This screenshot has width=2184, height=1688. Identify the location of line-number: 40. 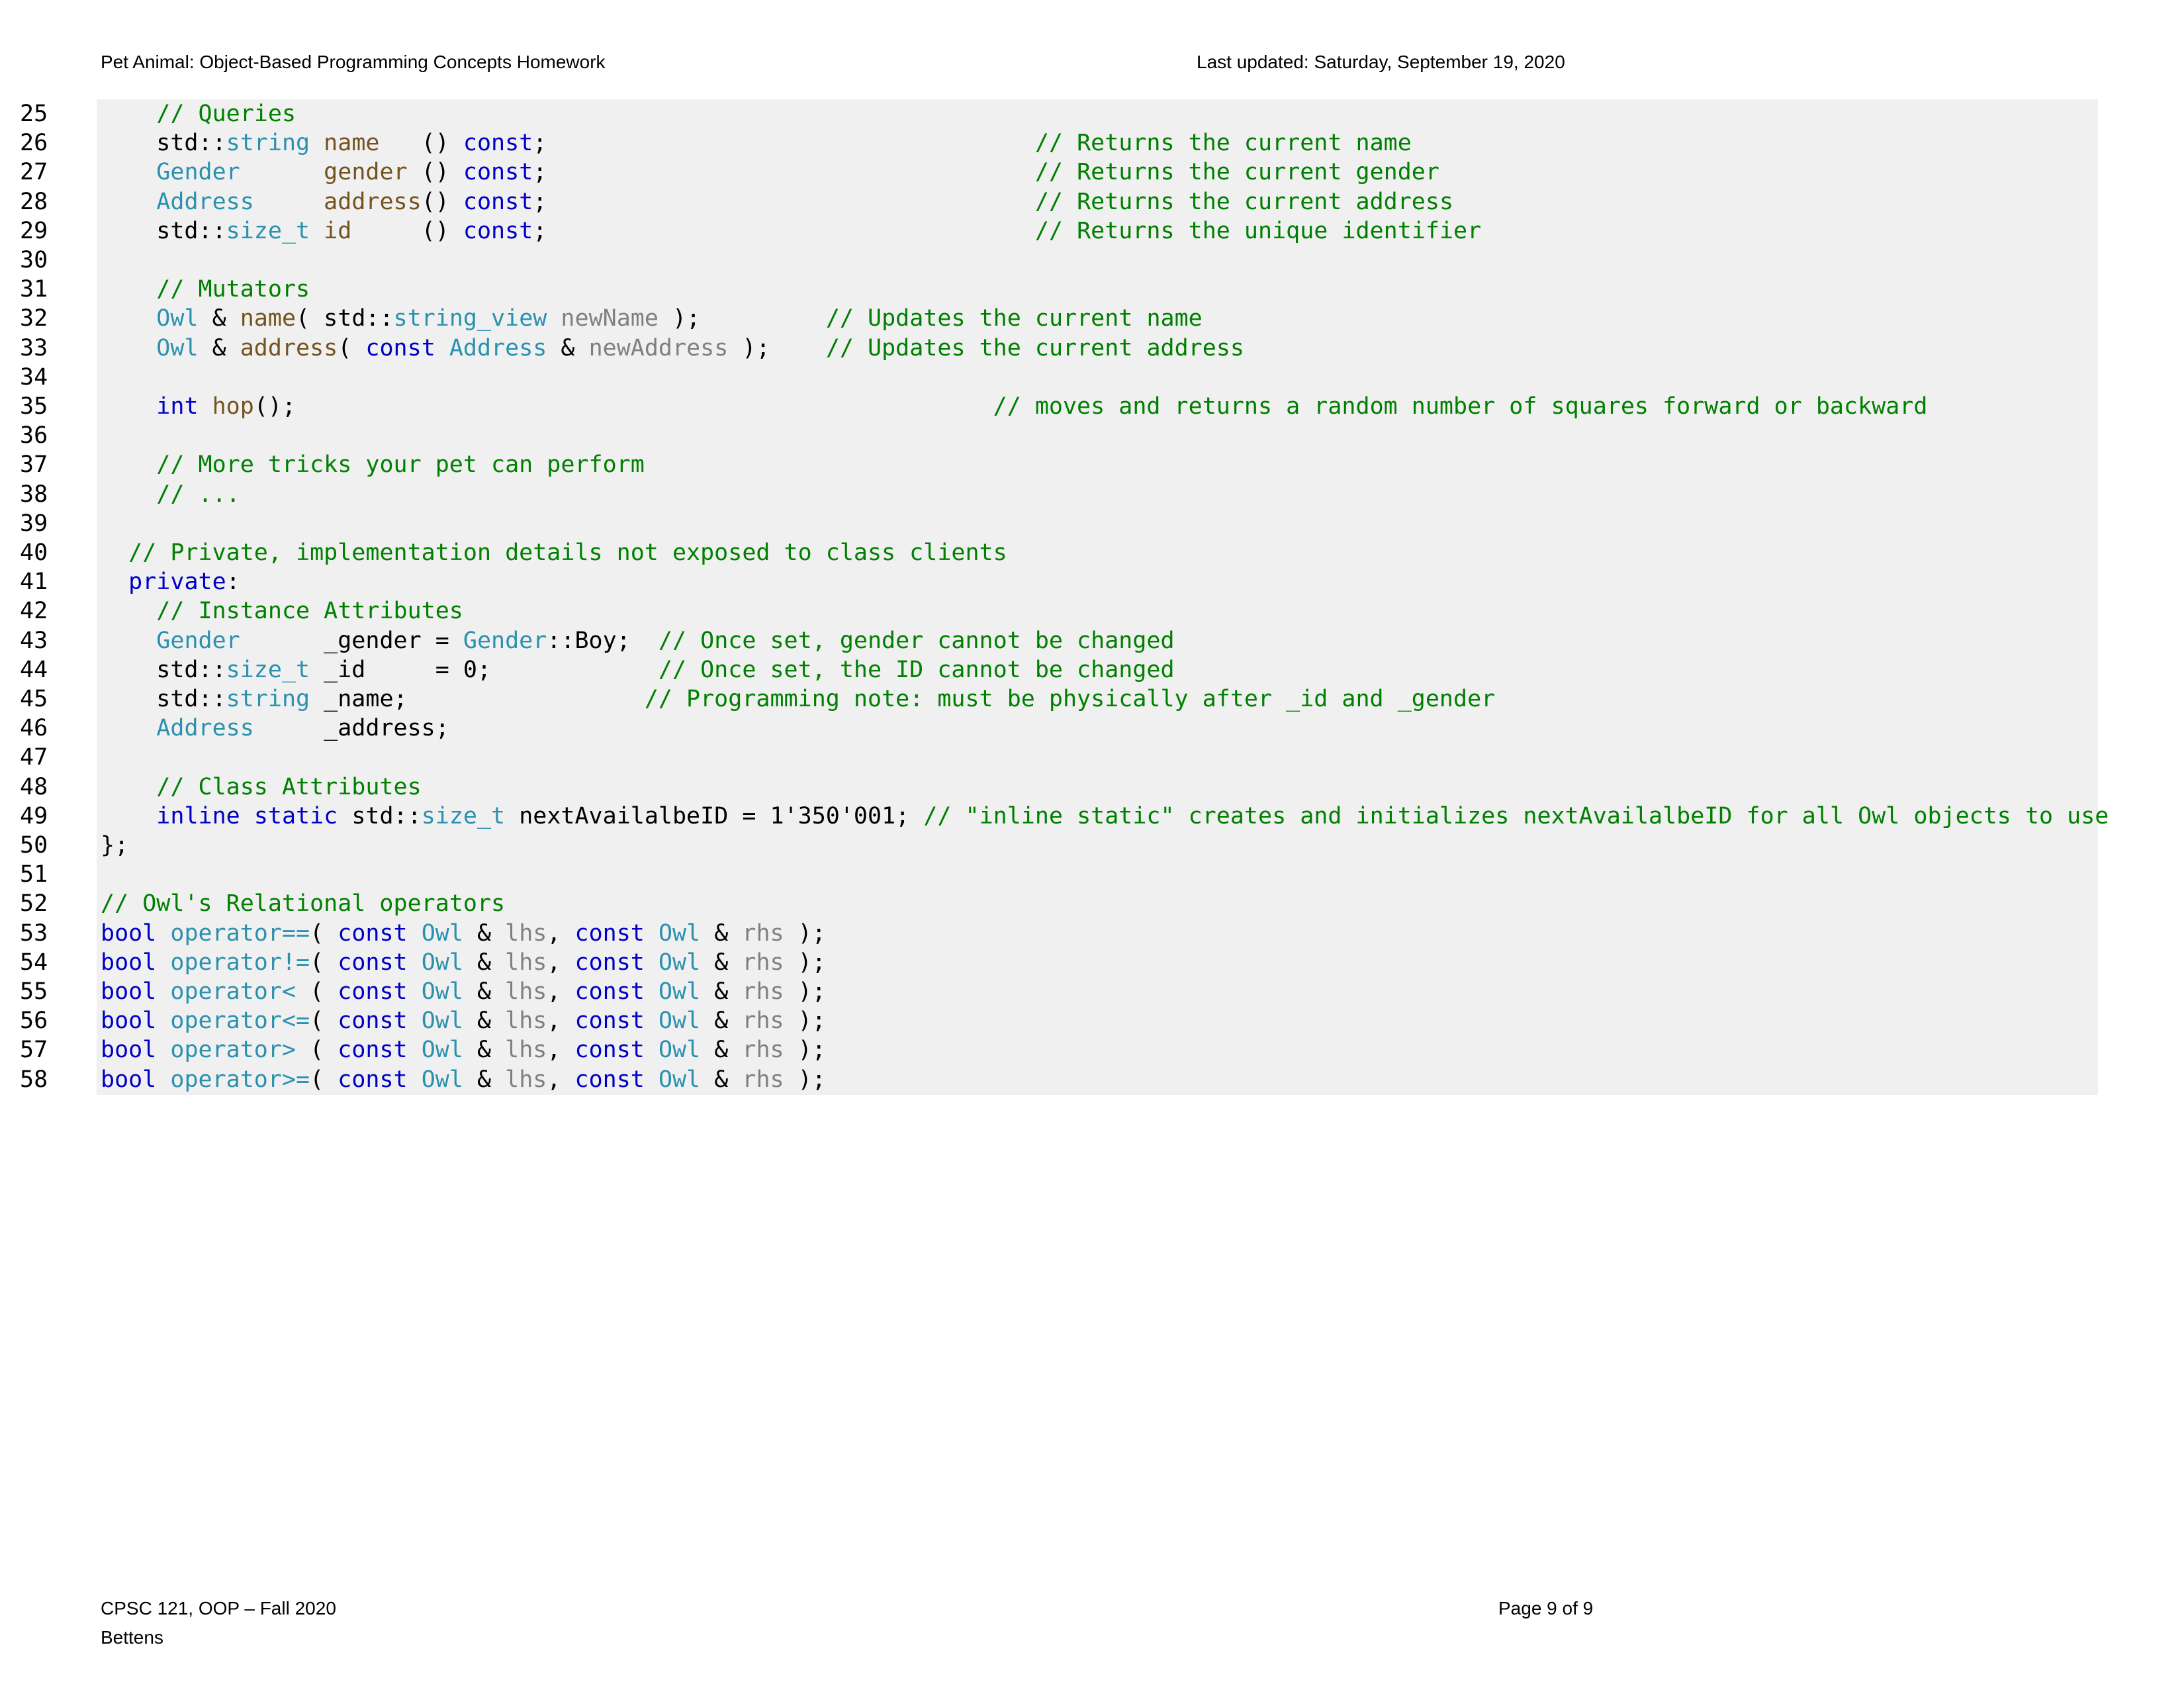
(34, 552).